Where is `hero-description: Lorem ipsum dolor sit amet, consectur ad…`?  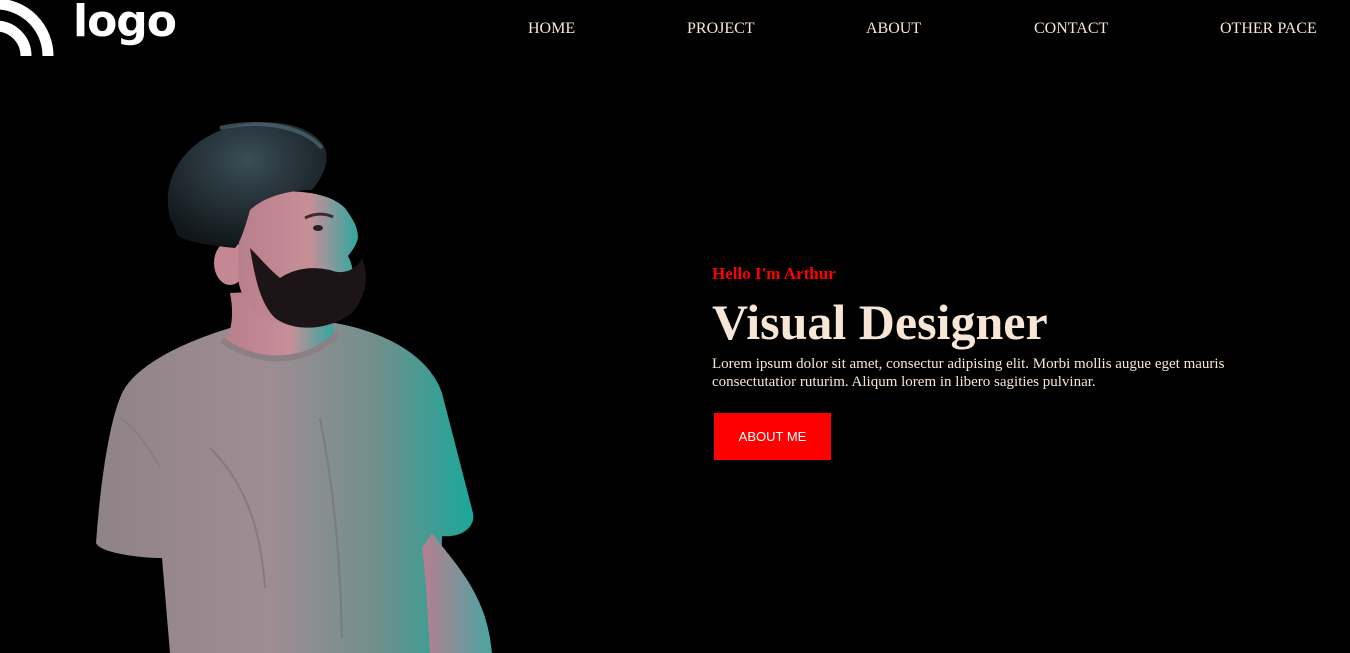 hero-description: Lorem ipsum dolor sit amet, consectur ad… is located at coordinates (968, 373).